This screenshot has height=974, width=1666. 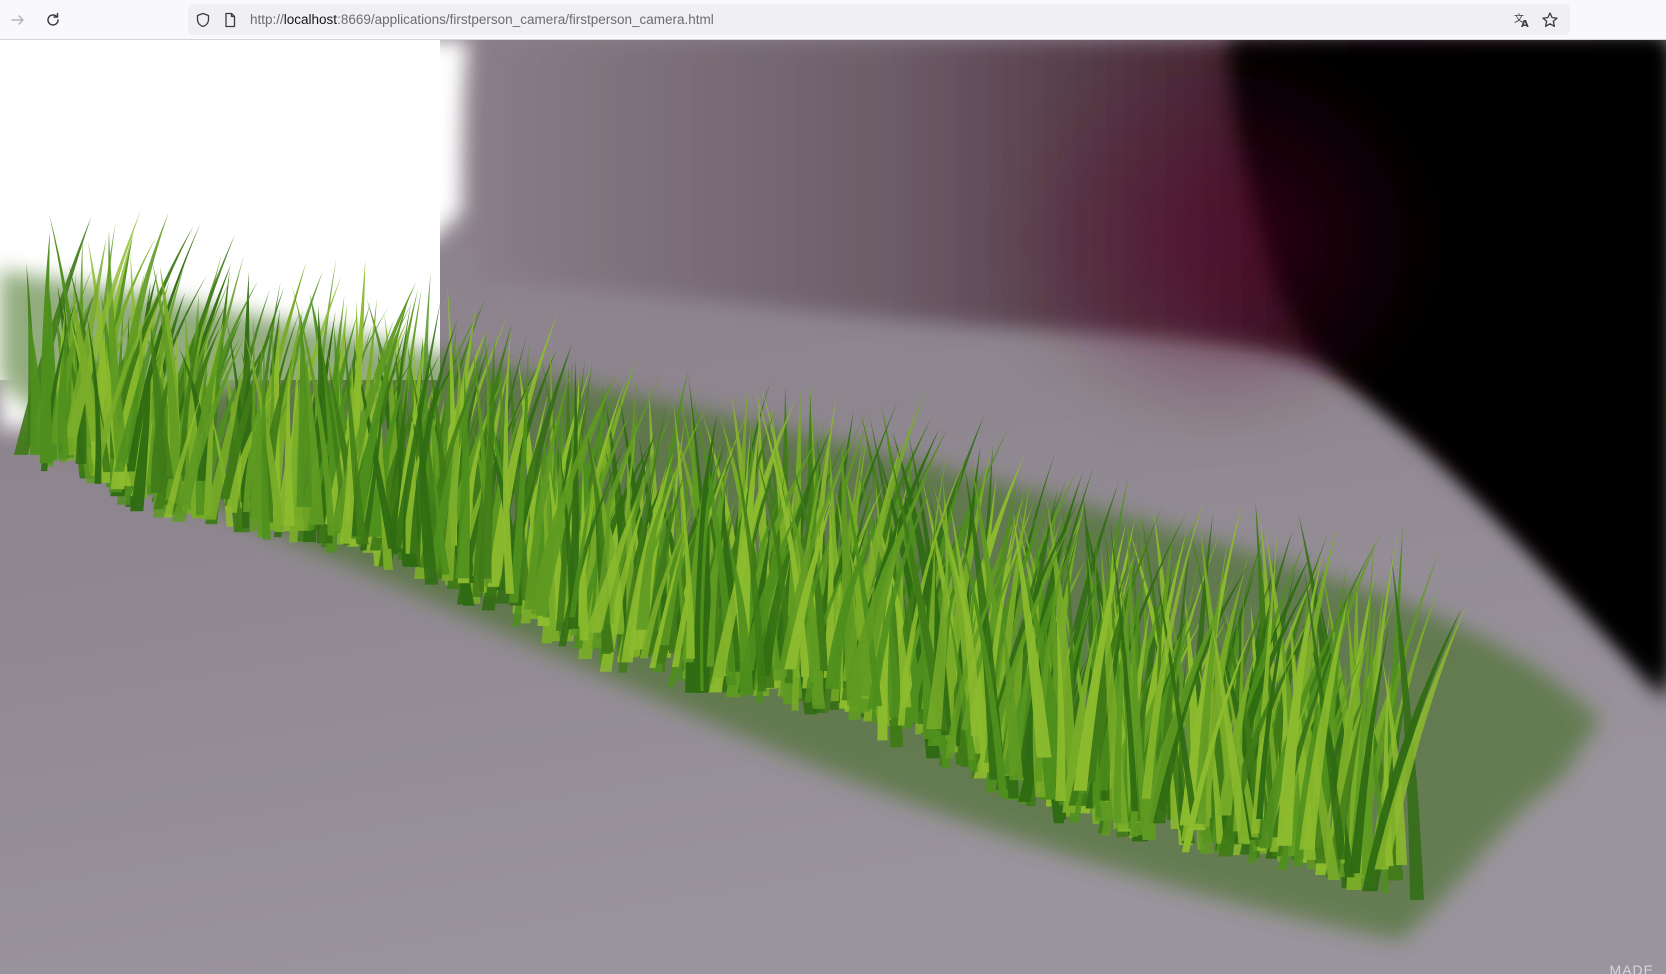 I want to click on back-button, so click(x=18, y=20).